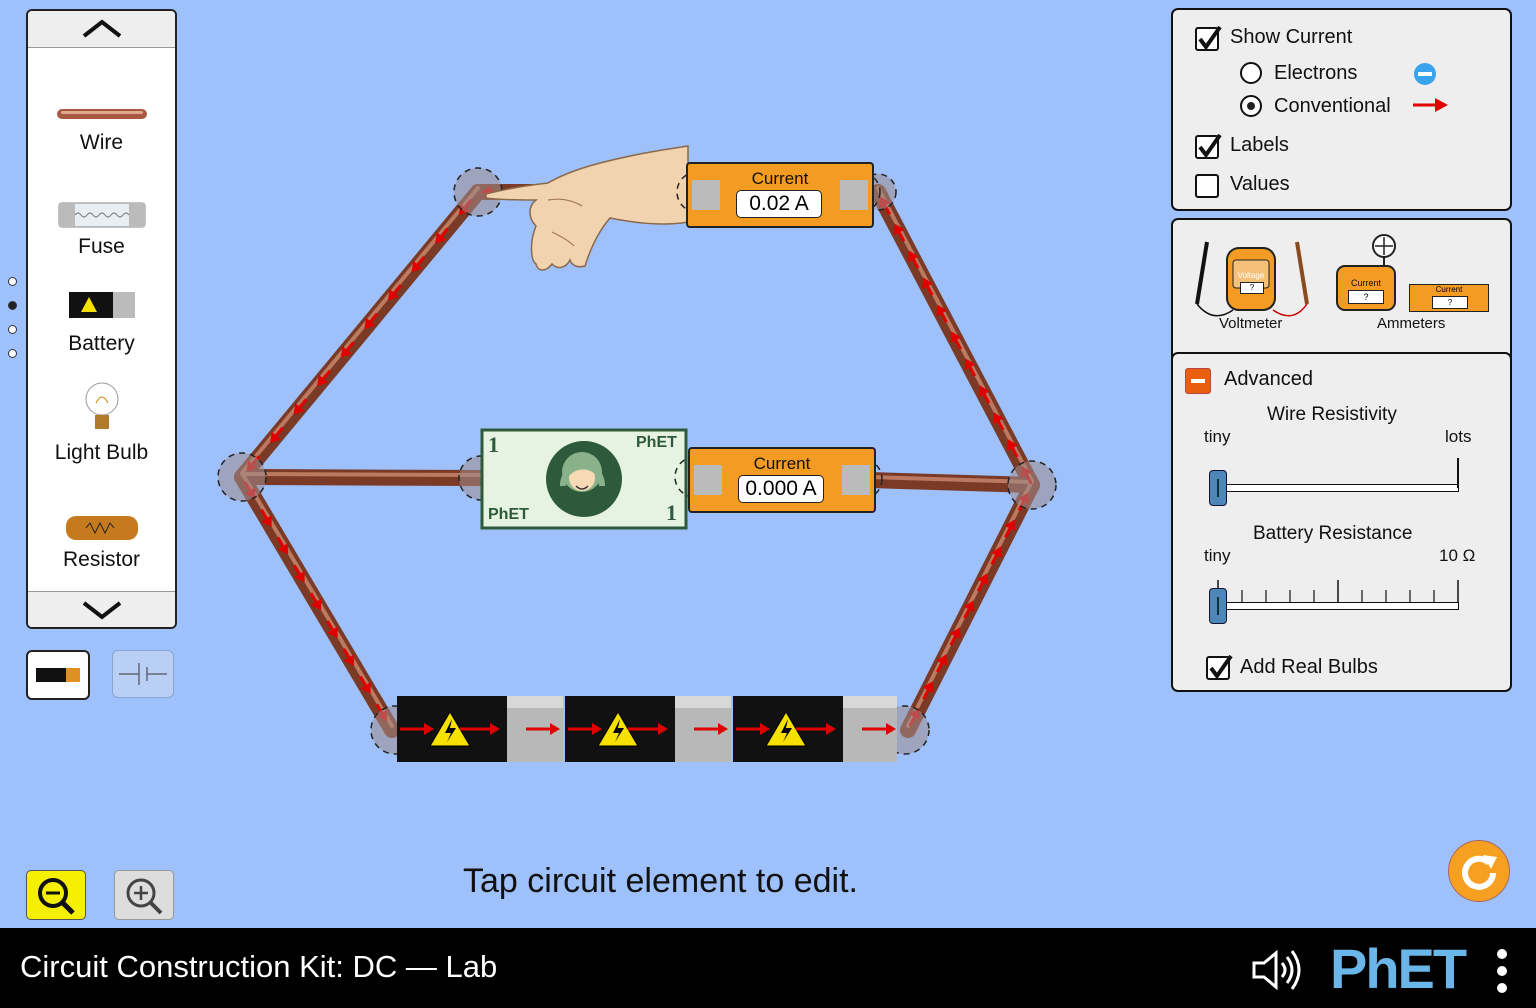 This screenshot has width=1536, height=1008. What do you see at coordinates (1268, 379) in the screenshot?
I see `advanced-title: Advanced` at bounding box center [1268, 379].